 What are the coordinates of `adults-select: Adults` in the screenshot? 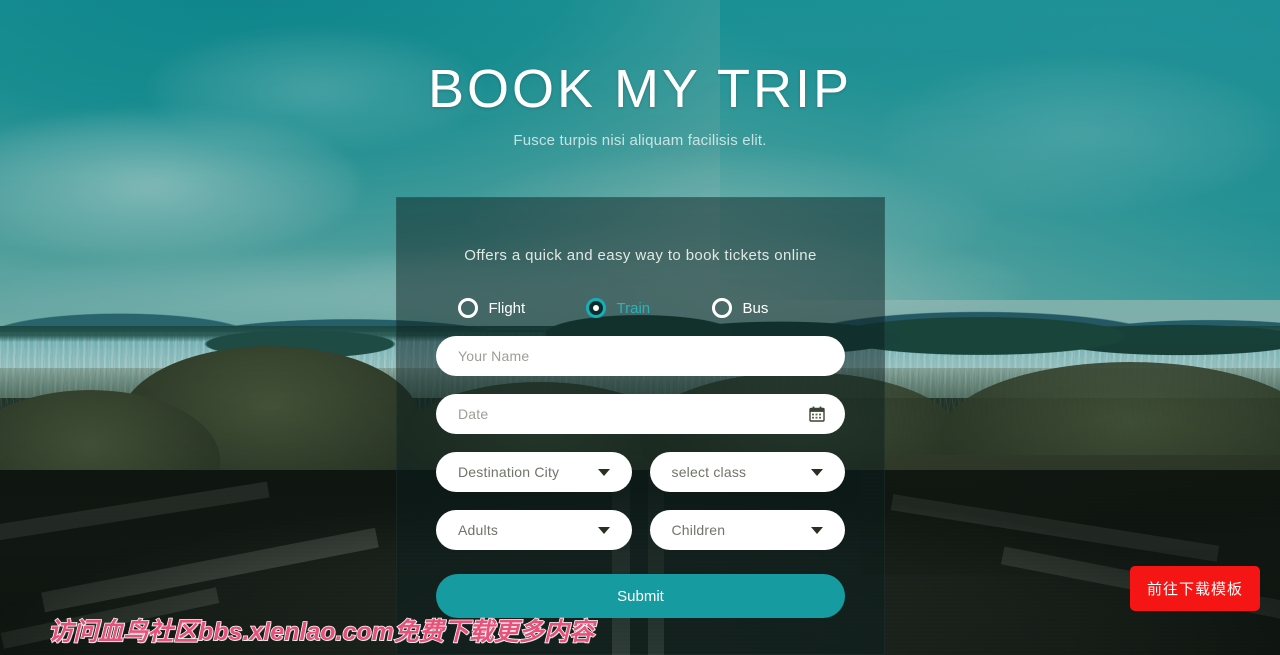 It's located at (534, 530).